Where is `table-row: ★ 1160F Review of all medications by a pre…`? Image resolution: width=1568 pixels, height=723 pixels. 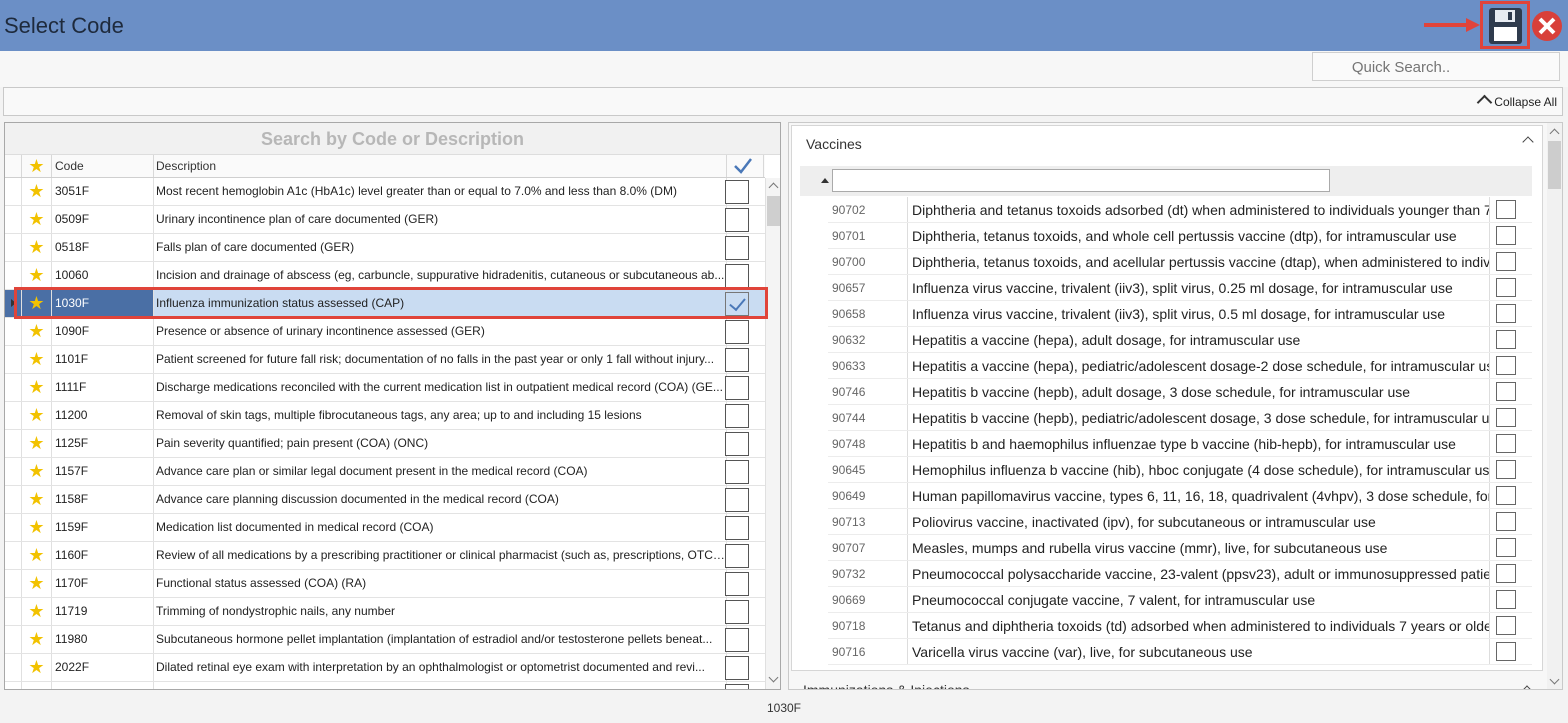 table-row: ★ 1160F Review of all medications by a pre… is located at coordinates (385, 556).